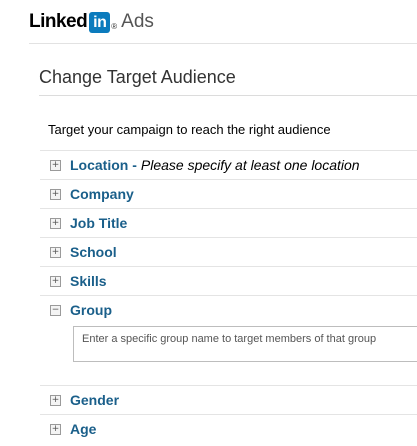  Describe the element at coordinates (91, 310) in the screenshot. I see `criteria-label-group: Group` at that location.